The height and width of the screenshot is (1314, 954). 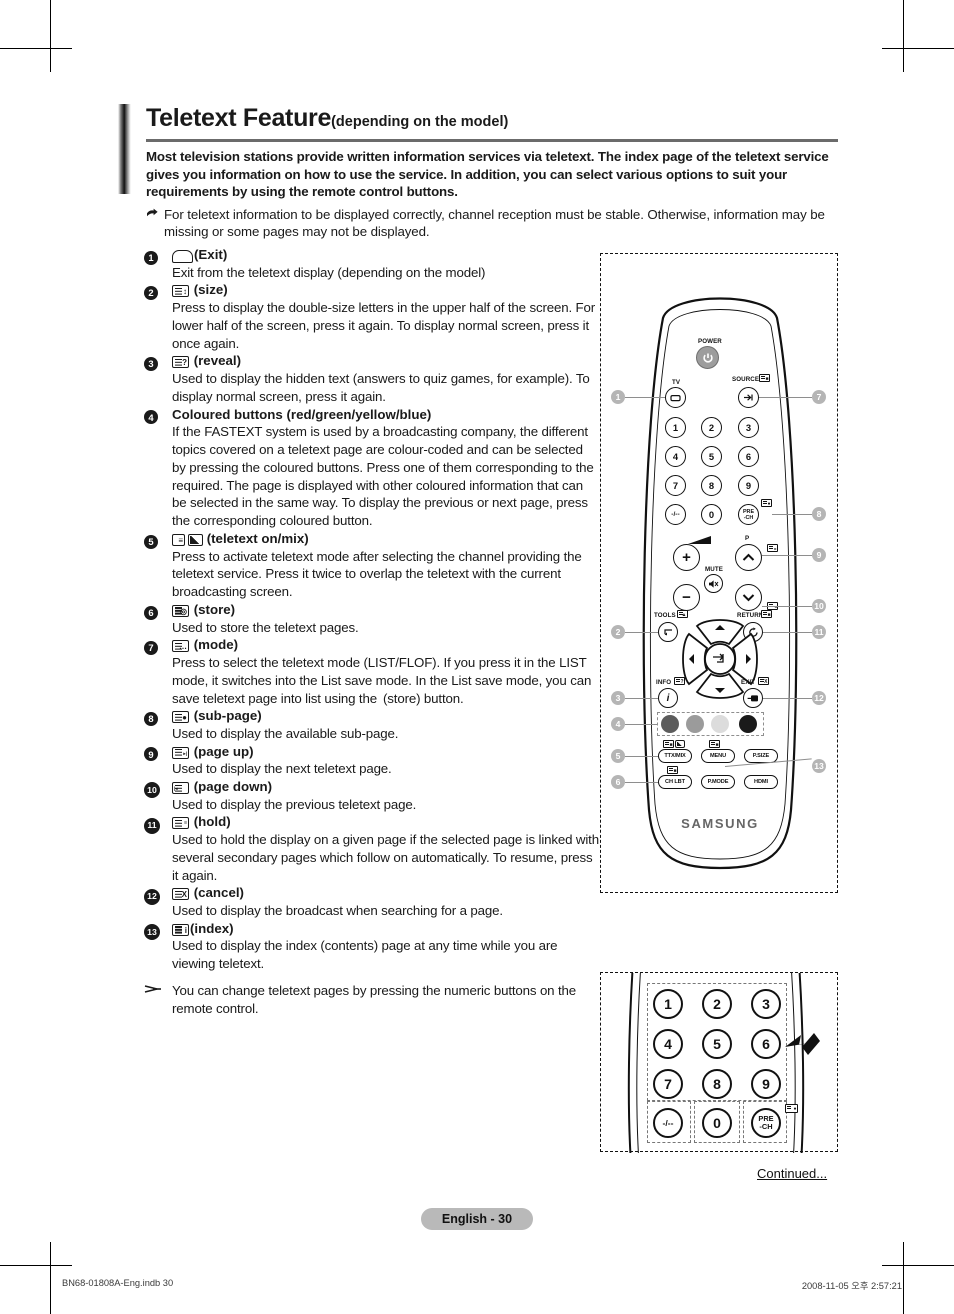 What do you see at coordinates (664, 682) in the screenshot?
I see `info-label: INFO` at bounding box center [664, 682].